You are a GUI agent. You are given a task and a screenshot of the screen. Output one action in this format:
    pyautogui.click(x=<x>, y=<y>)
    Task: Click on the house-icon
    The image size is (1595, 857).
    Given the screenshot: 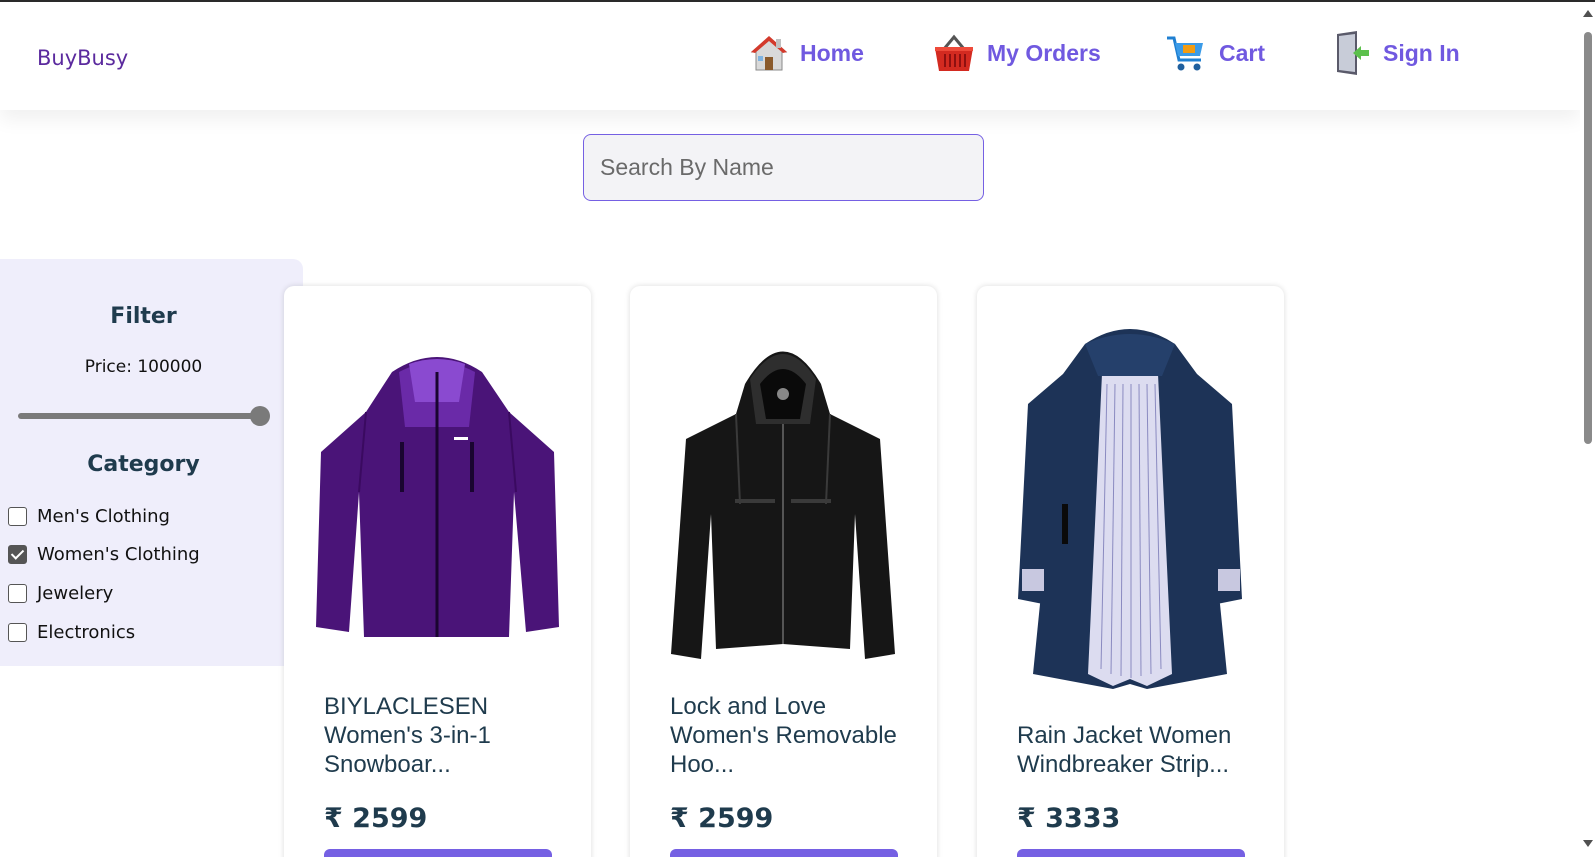 What is the action you would take?
    pyautogui.click(x=769, y=53)
    